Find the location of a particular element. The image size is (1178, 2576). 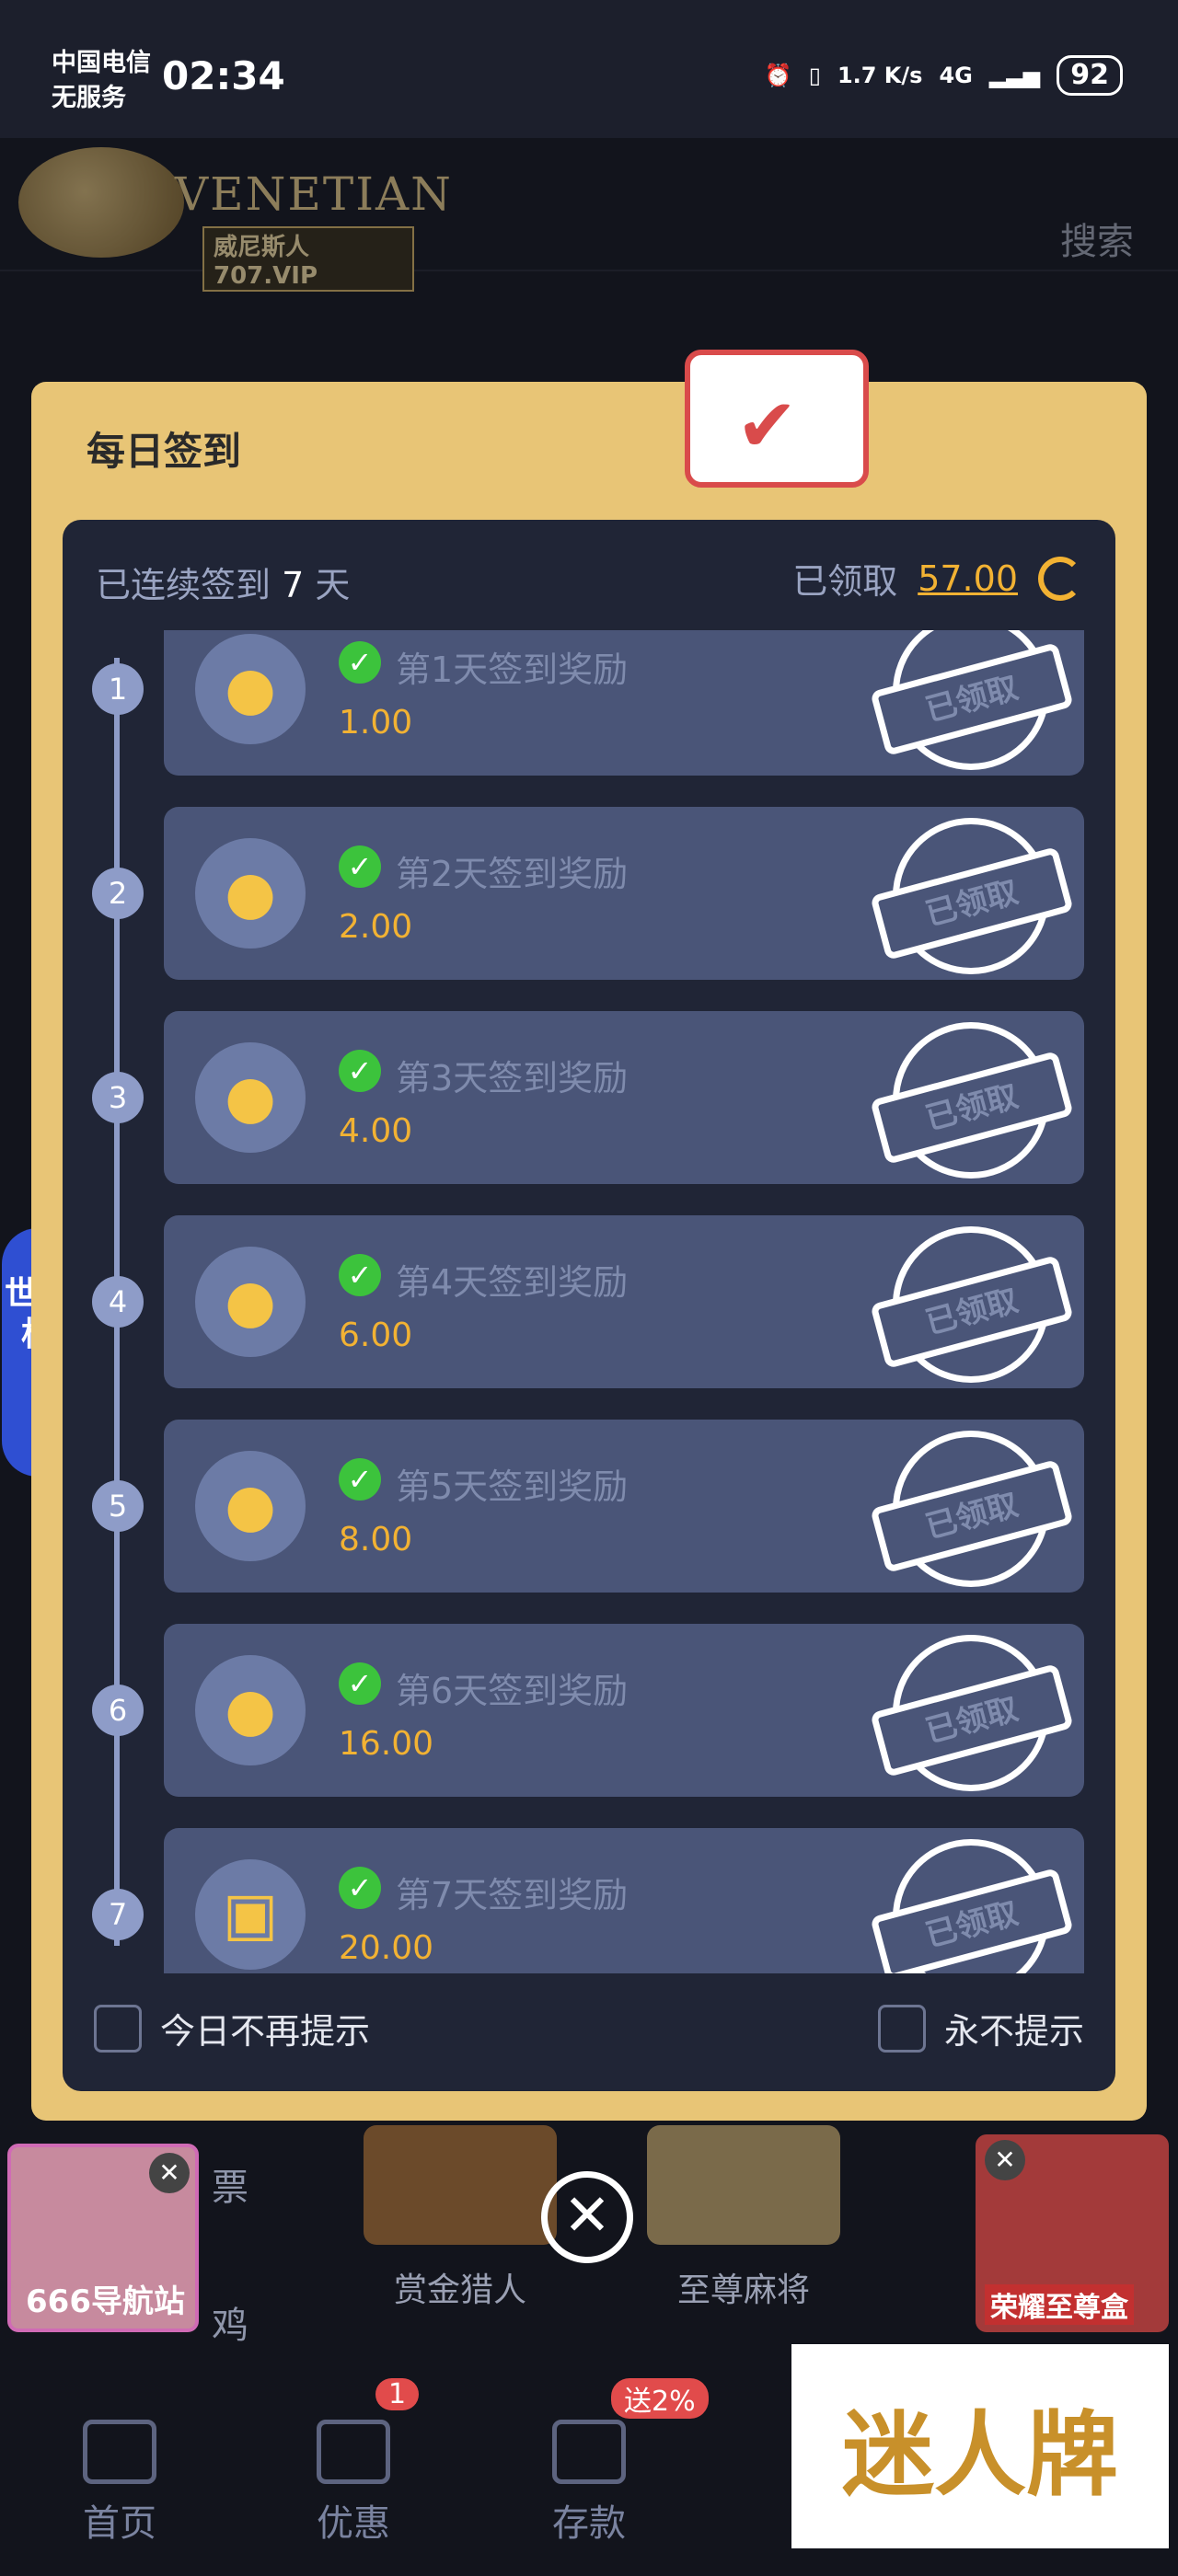

ad-banner-left: ✕ 666导航站 is located at coordinates (103, 2238).